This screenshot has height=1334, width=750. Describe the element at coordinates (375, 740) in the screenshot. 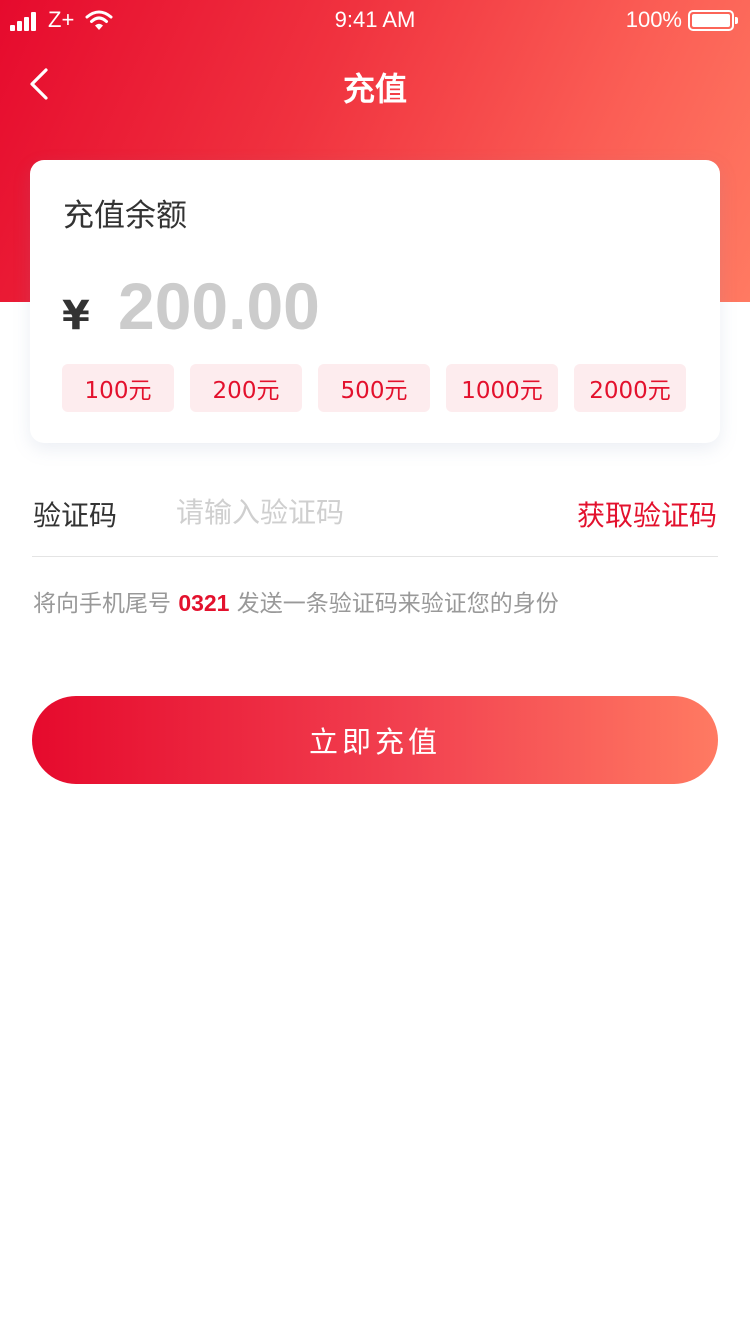

I see `recharge-submit-button: 立即充值` at that location.